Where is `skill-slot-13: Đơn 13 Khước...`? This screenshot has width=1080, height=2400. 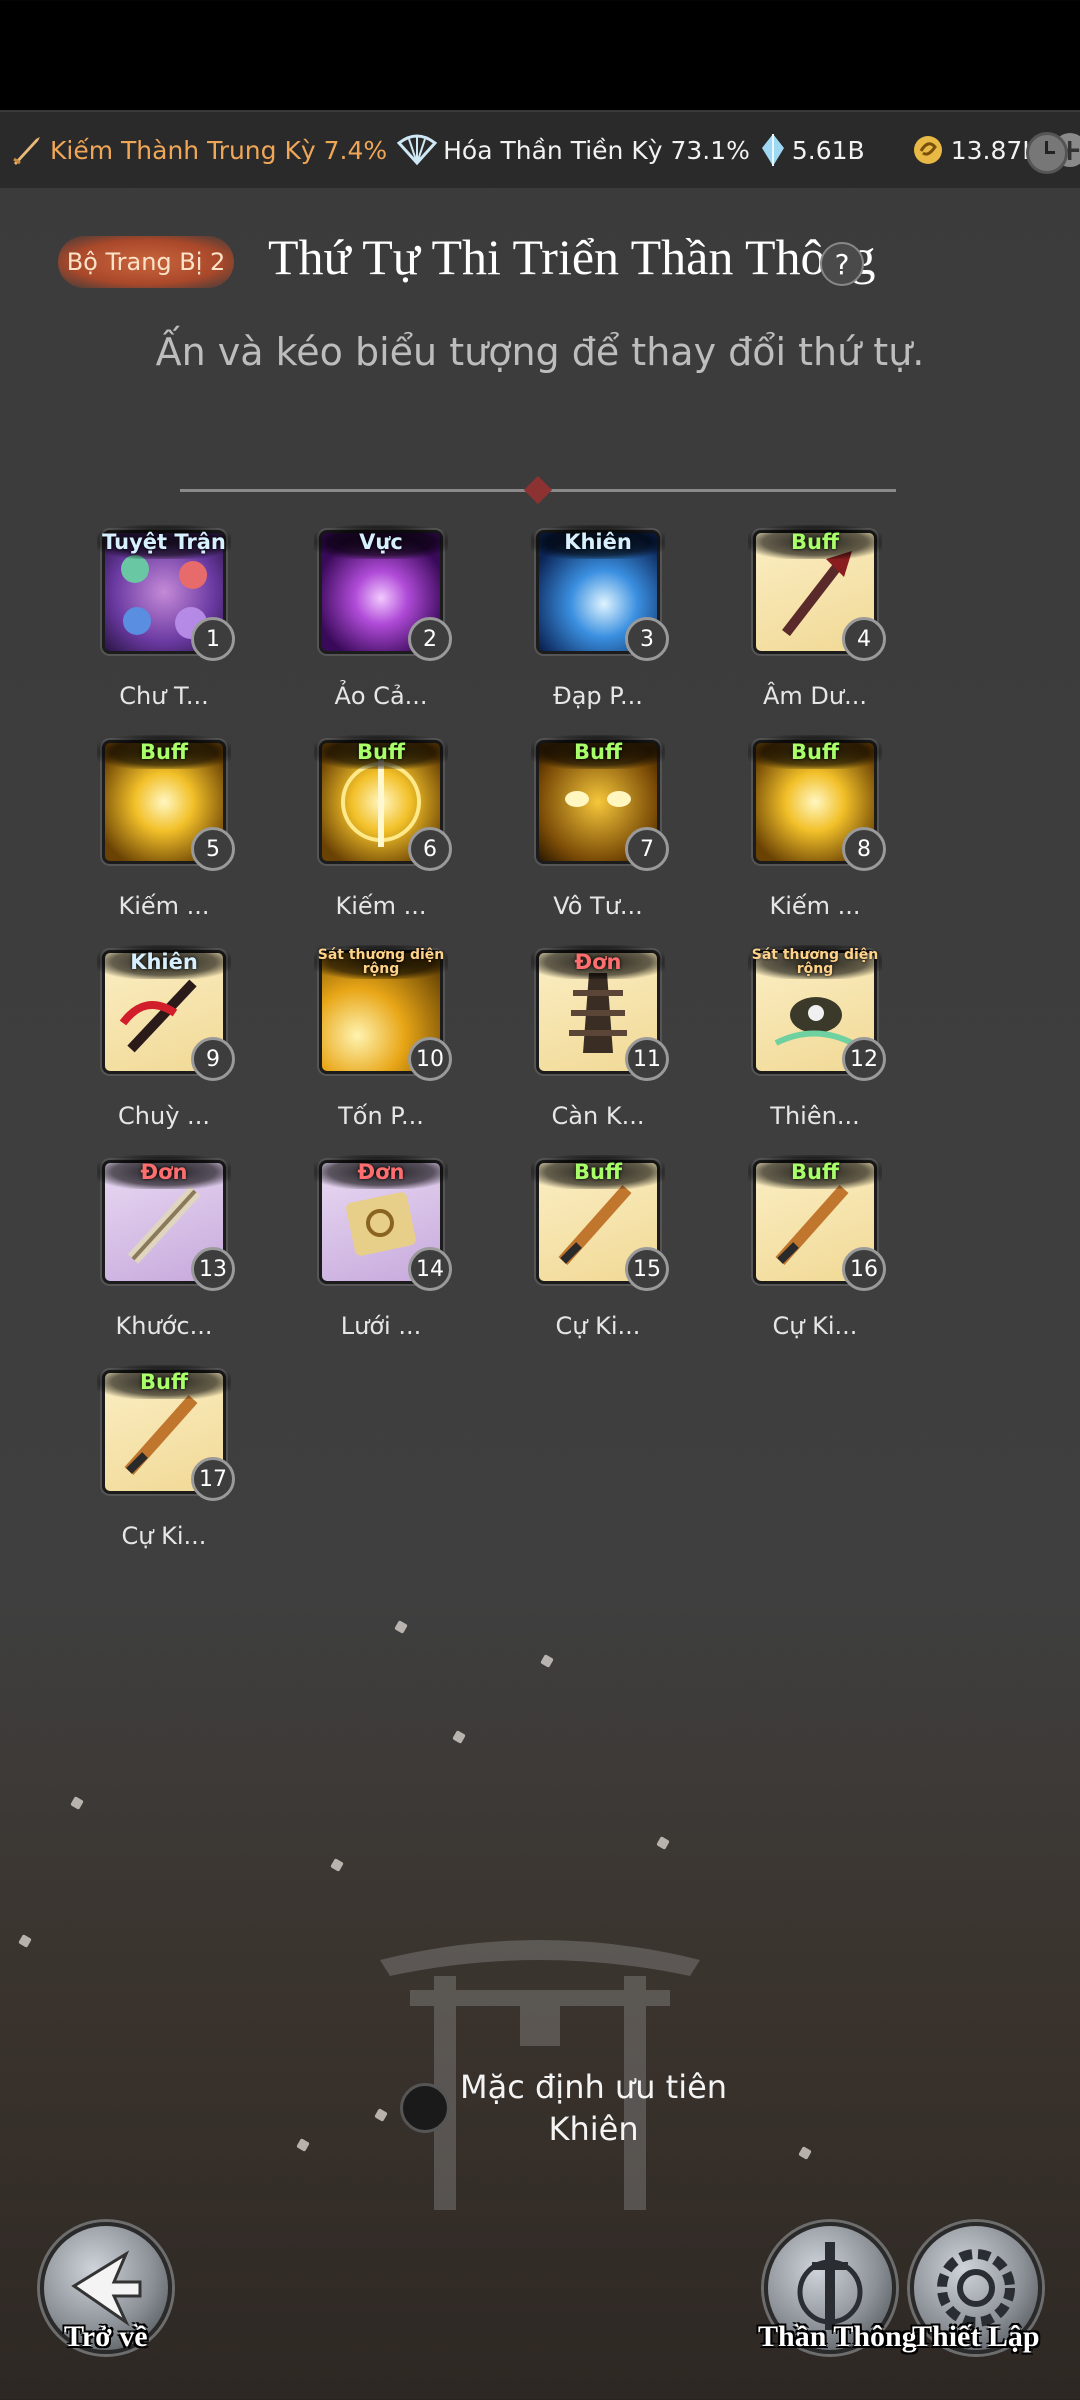
skill-slot-13: Đơn 13 Khước... is located at coordinates (164, 1247).